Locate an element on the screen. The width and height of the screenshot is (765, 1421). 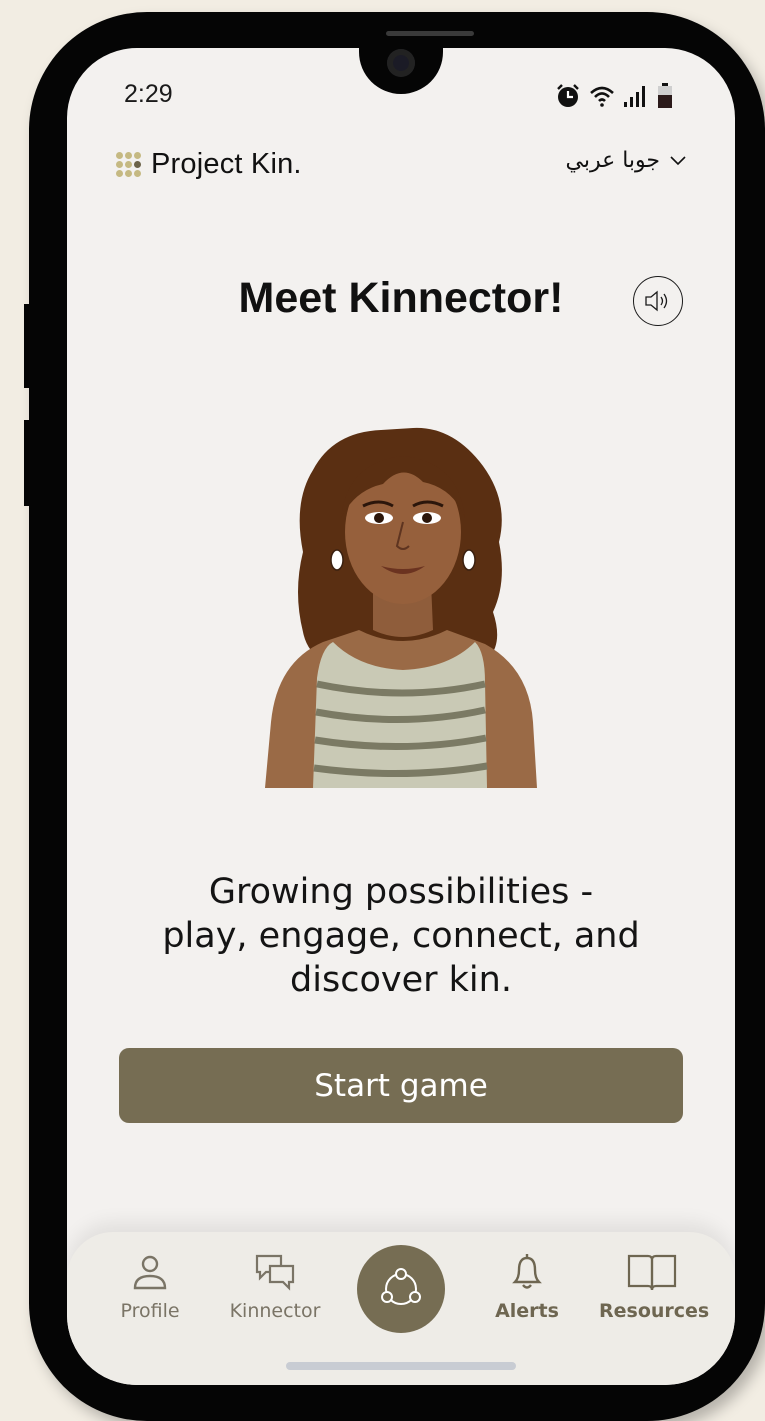
language-label: جوبا عربي is located at coordinates (612, 160).